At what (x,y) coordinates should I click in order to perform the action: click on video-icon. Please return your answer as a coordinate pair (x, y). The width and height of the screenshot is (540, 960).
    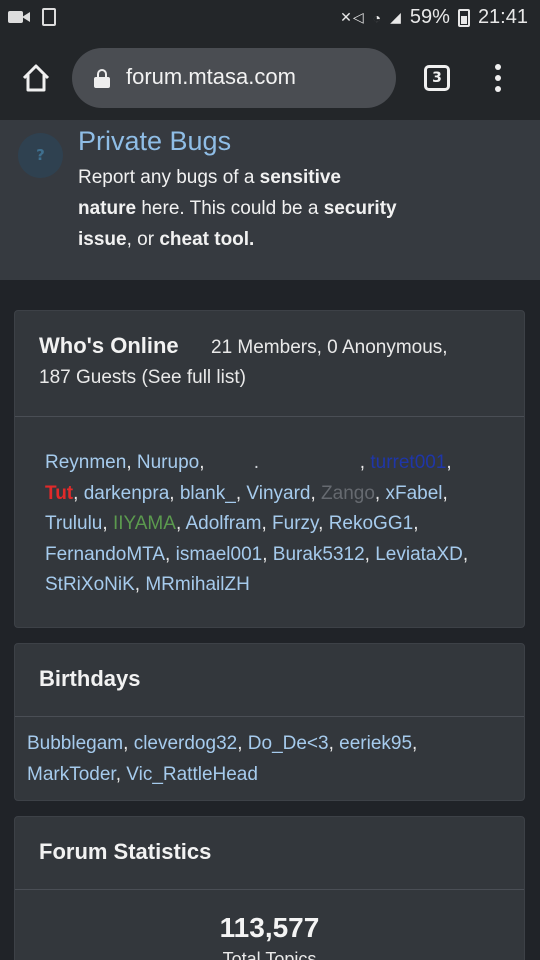
    Looking at the image, I should click on (20, 17).